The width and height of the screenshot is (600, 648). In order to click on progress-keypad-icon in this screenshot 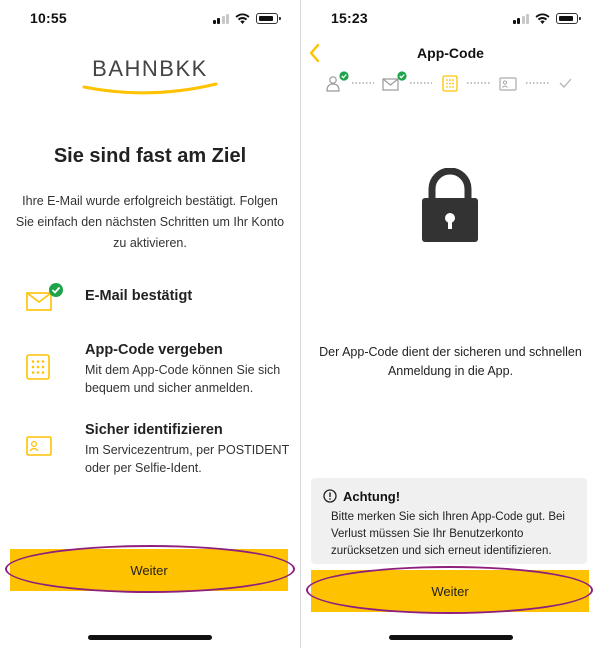, I will do `click(450, 83)`.